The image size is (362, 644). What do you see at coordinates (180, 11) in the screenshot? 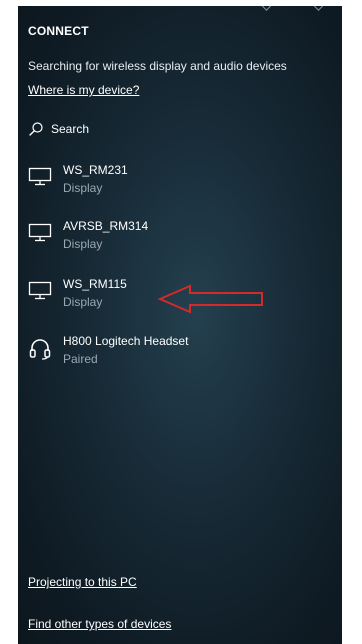
I see `top-edge` at bounding box center [180, 11].